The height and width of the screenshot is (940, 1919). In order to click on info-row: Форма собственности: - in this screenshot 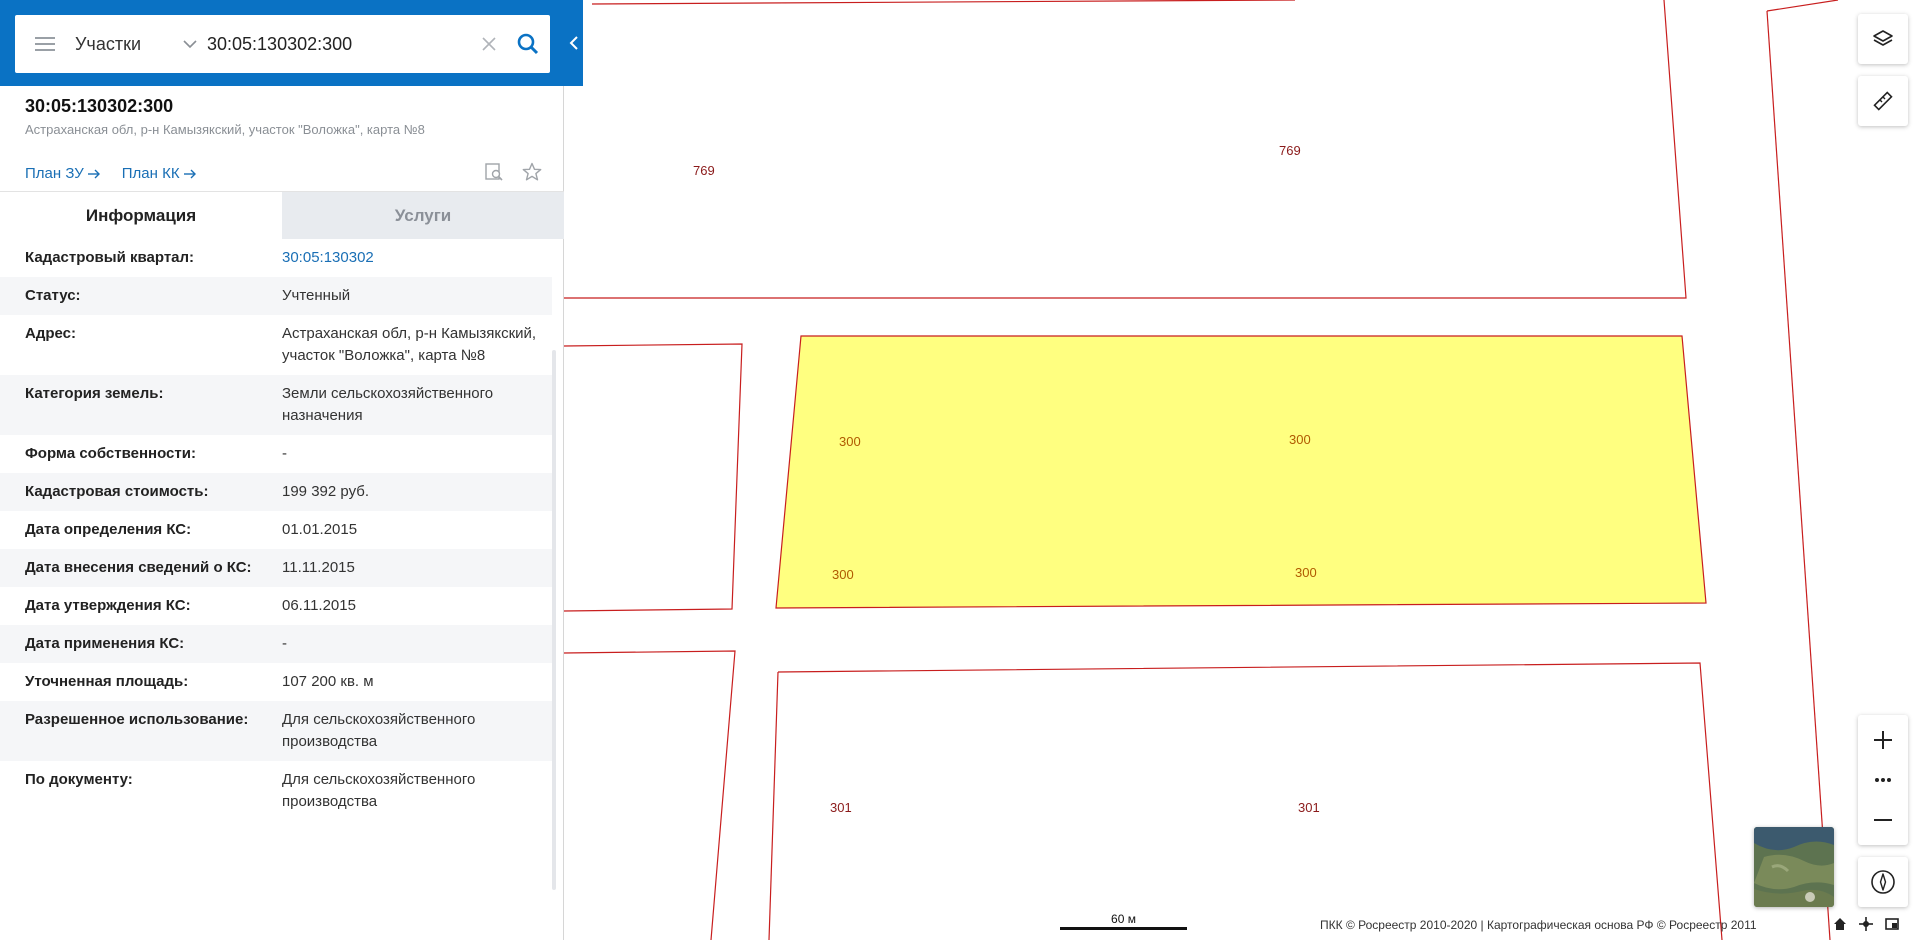, I will do `click(276, 454)`.